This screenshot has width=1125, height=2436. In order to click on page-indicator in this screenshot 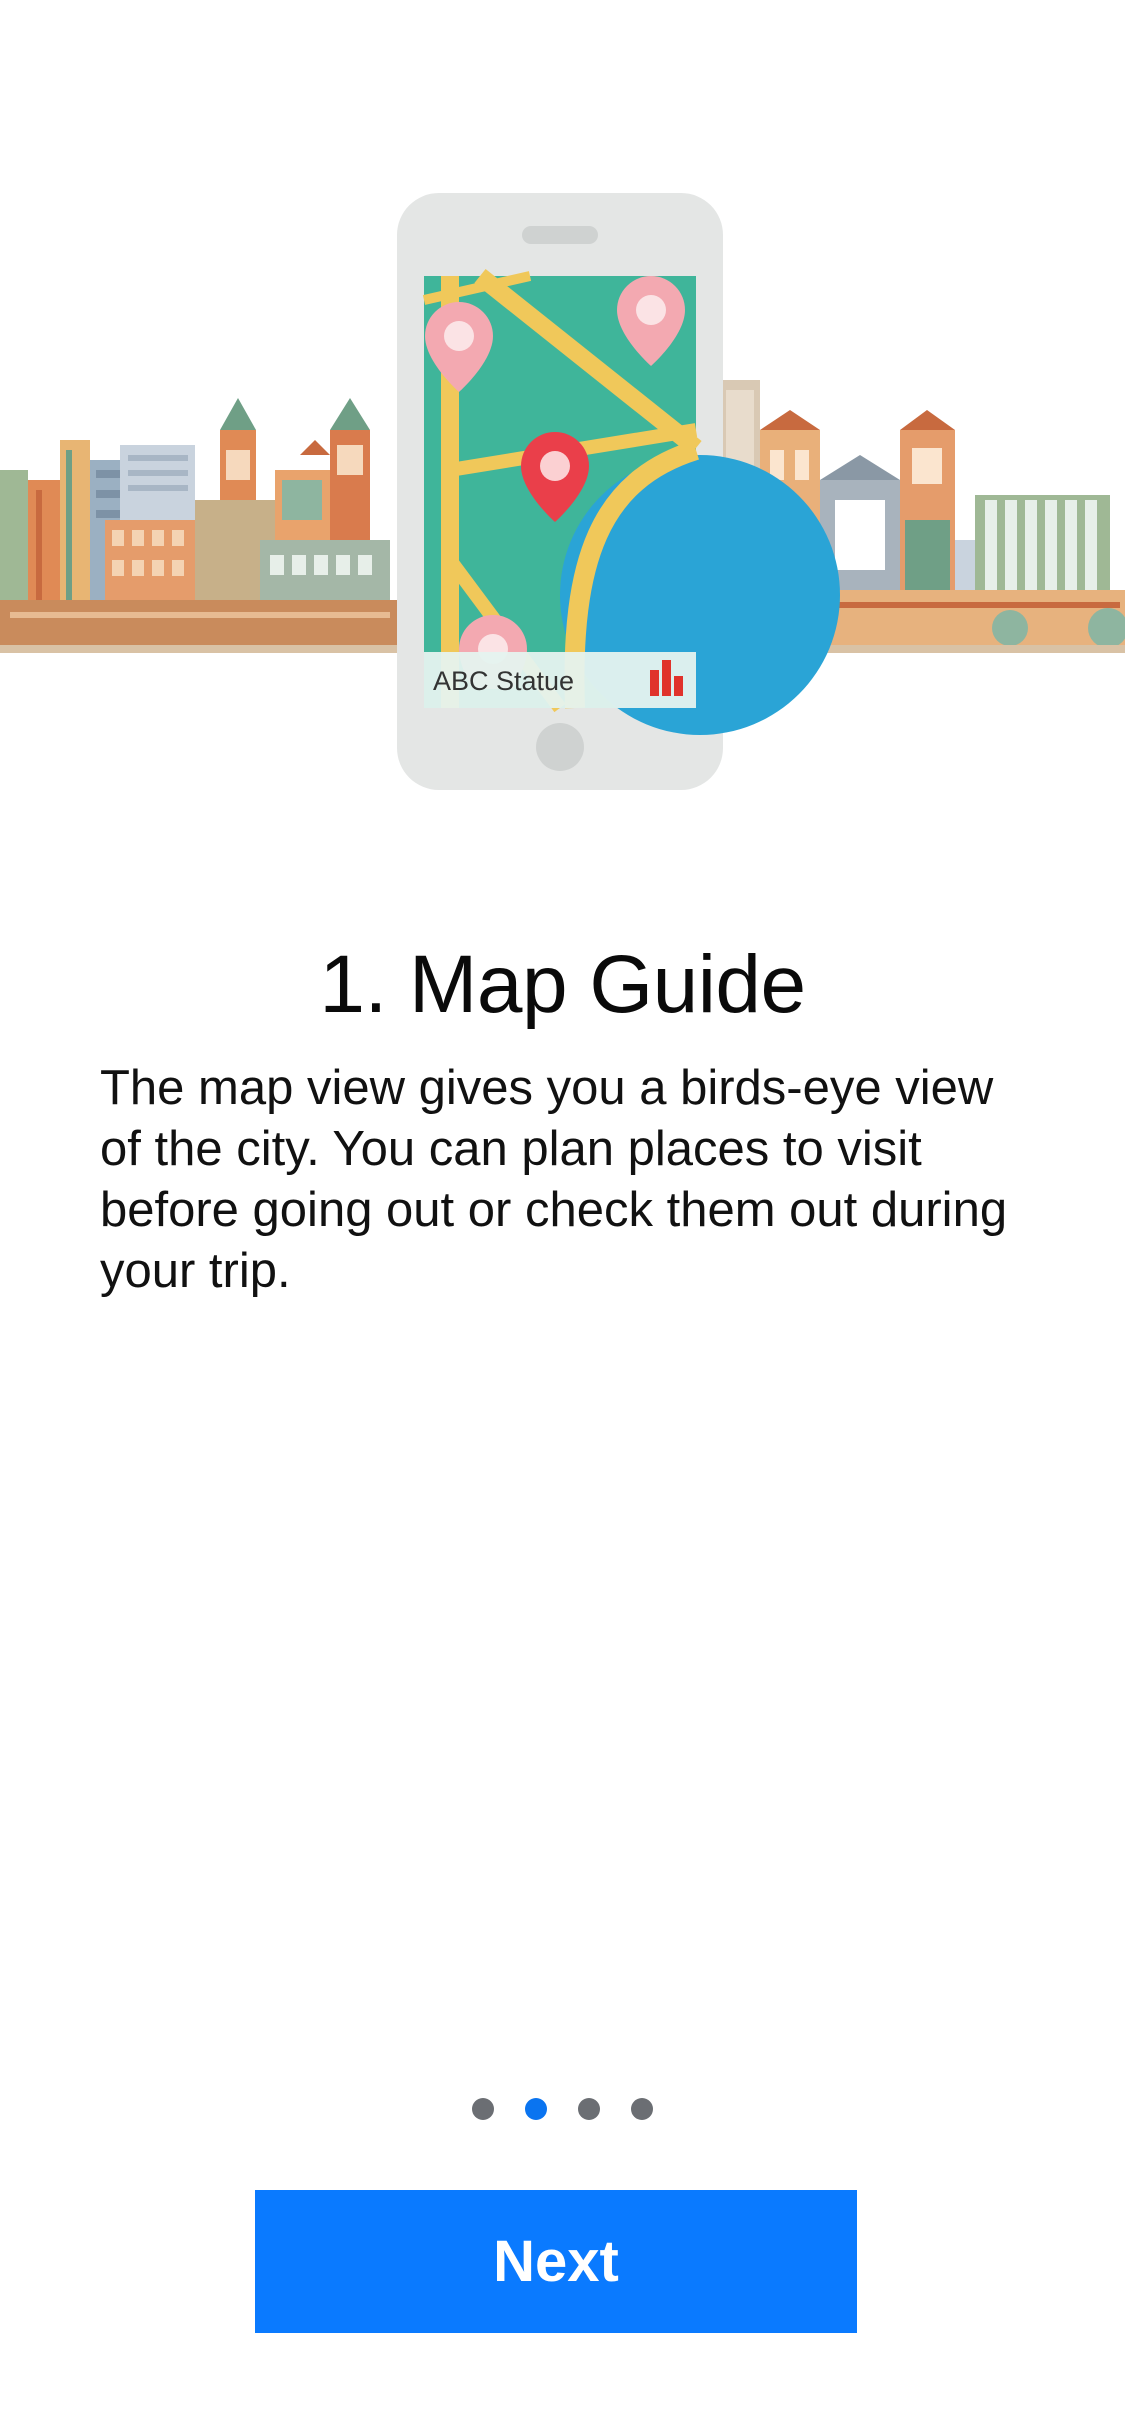, I will do `click(562, 2110)`.